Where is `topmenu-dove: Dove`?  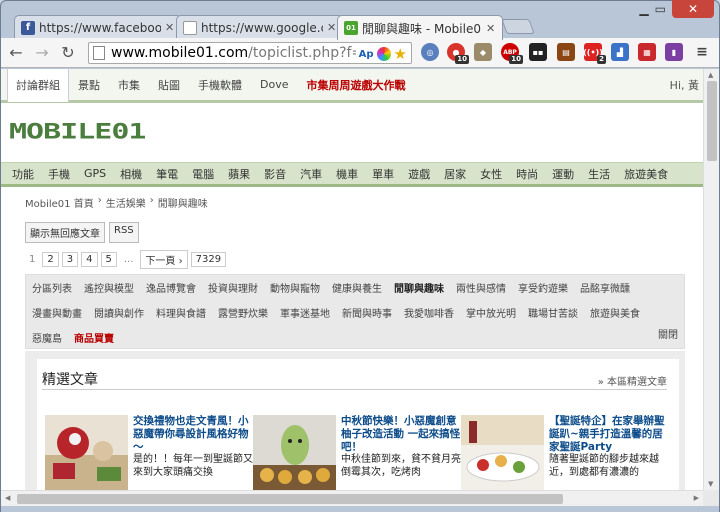
topmenu-dove: Dove is located at coordinates (274, 85).